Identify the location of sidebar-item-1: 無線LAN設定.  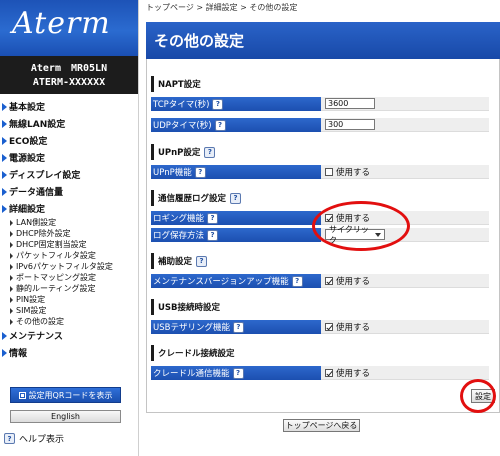
(69, 123).